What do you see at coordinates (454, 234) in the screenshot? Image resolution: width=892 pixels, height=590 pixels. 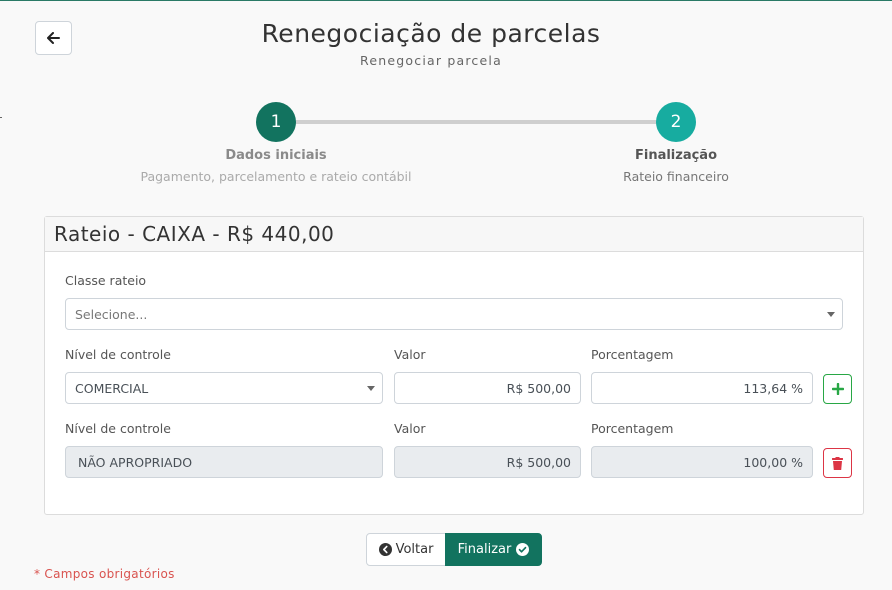 I see `rateio-card-title: Rateio - CAIXA - R$ 440,00` at bounding box center [454, 234].